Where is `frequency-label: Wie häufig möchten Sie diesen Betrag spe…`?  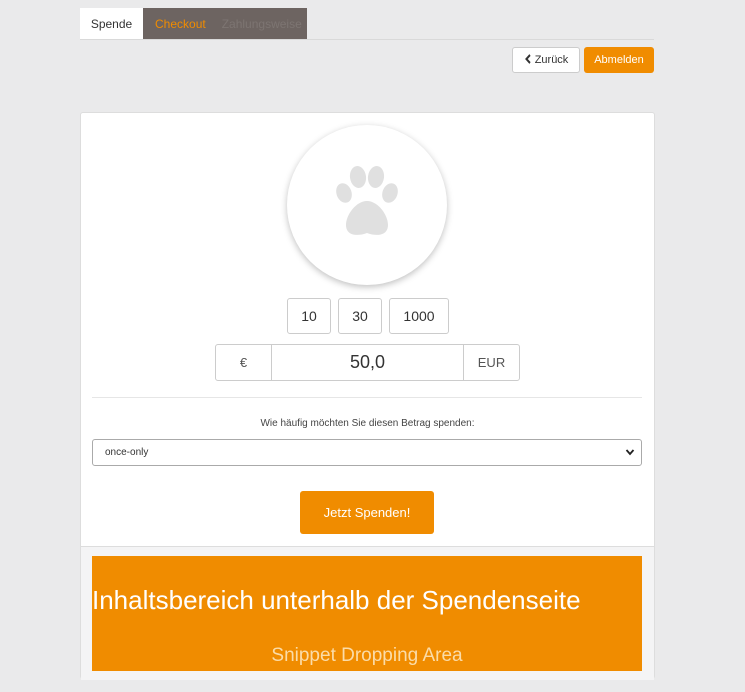
frequency-label: Wie häufig möchten Sie diesen Betrag spe… is located at coordinates (367, 423).